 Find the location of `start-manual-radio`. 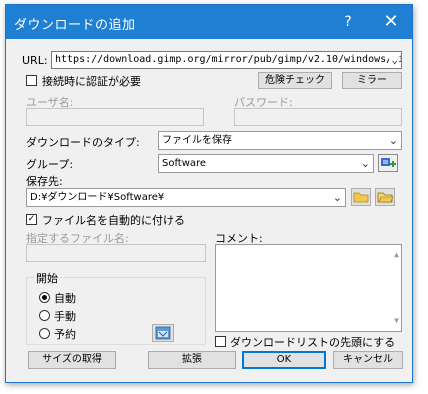

start-manual-radio is located at coordinates (44, 315).